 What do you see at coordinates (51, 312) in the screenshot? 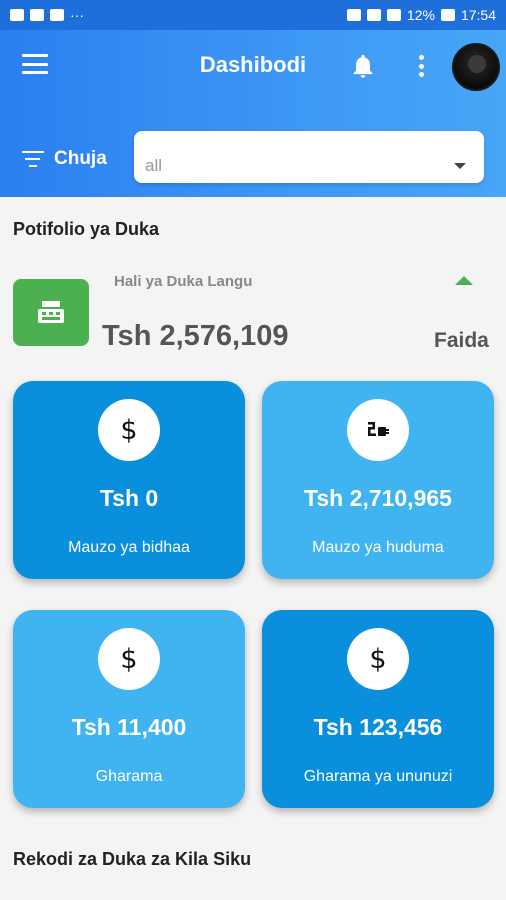
I see `cash-register-icon` at bounding box center [51, 312].